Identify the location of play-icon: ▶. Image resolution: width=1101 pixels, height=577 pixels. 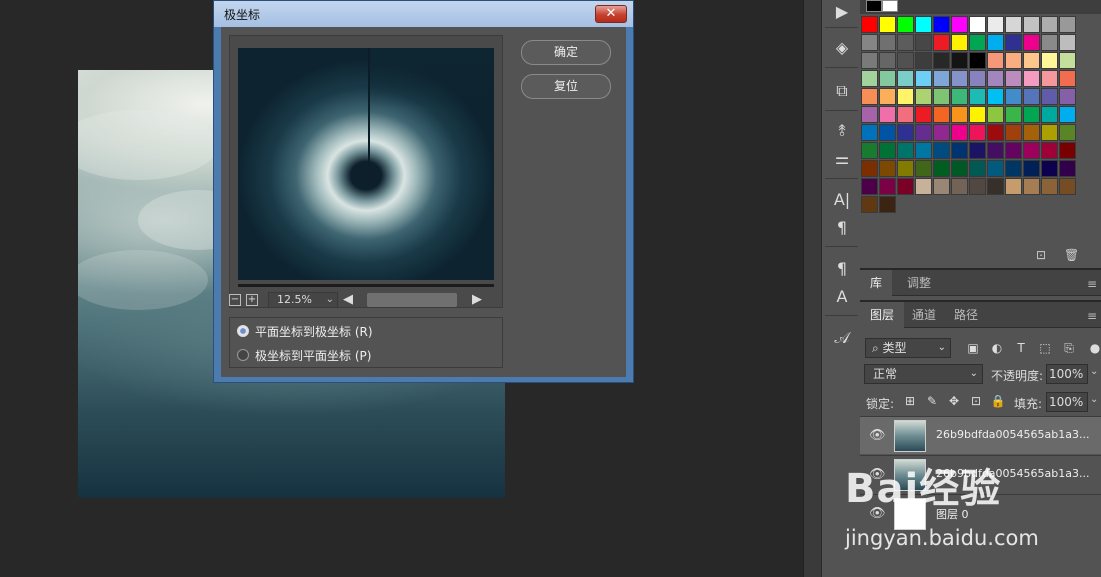
(842, 12).